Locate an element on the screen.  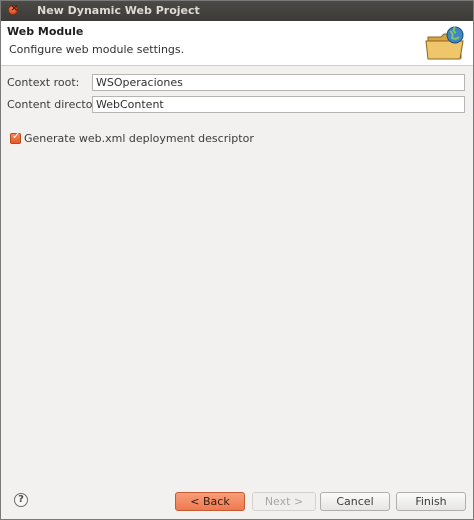
next-button: Next > is located at coordinates (284, 501).